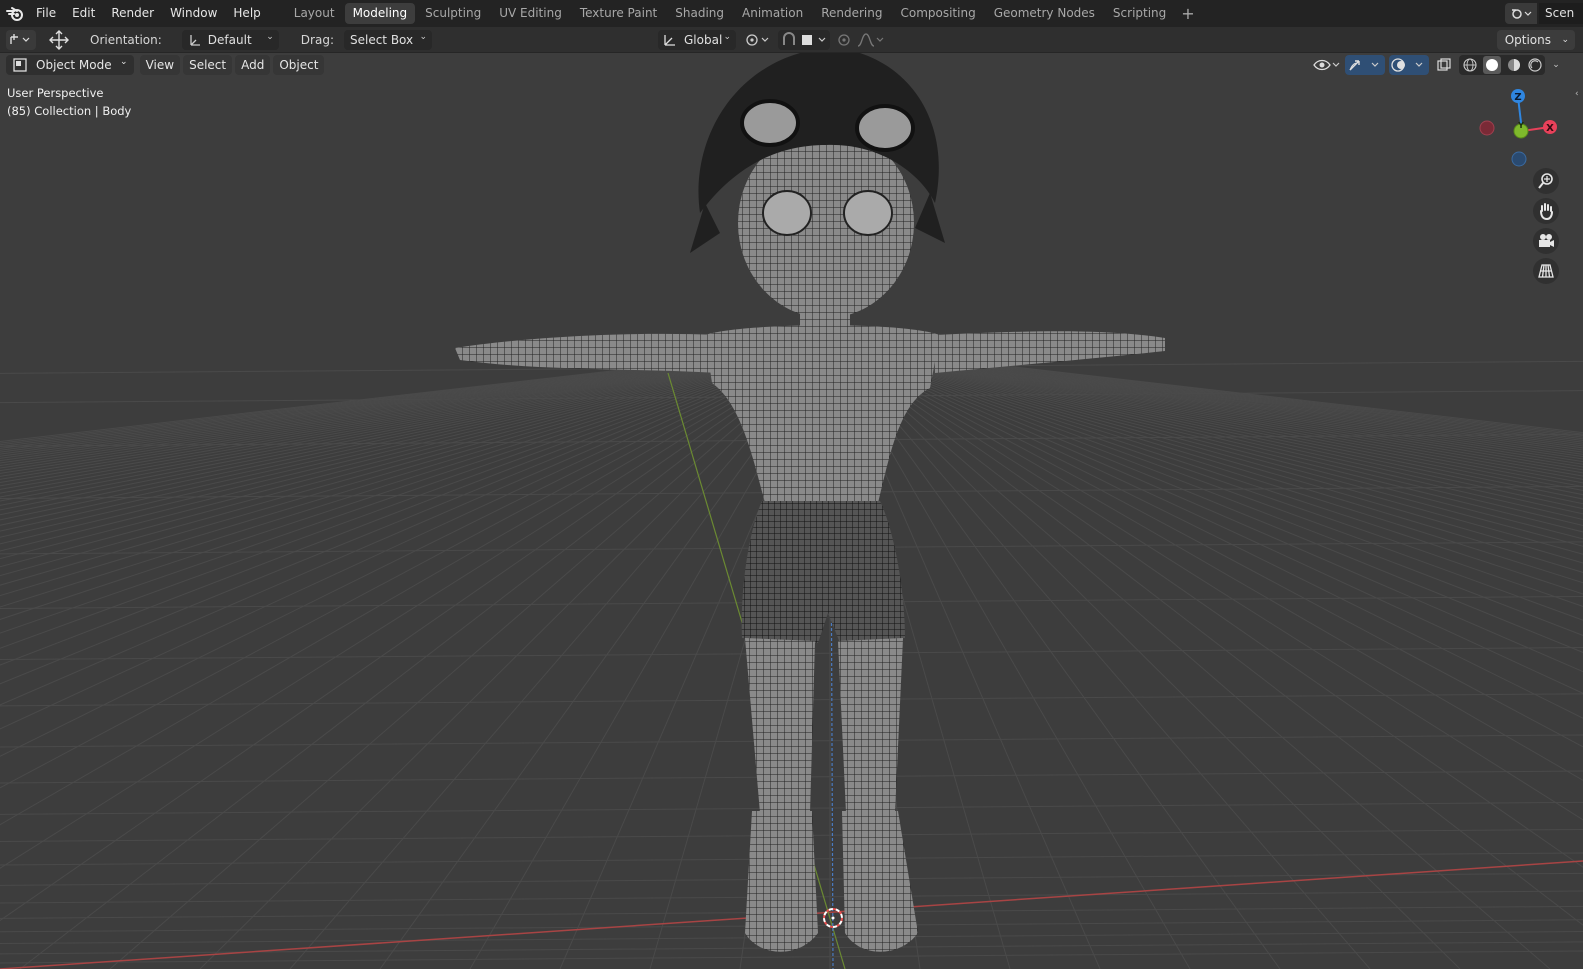  I want to click on hand-pan-icon, so click(1546, 211).